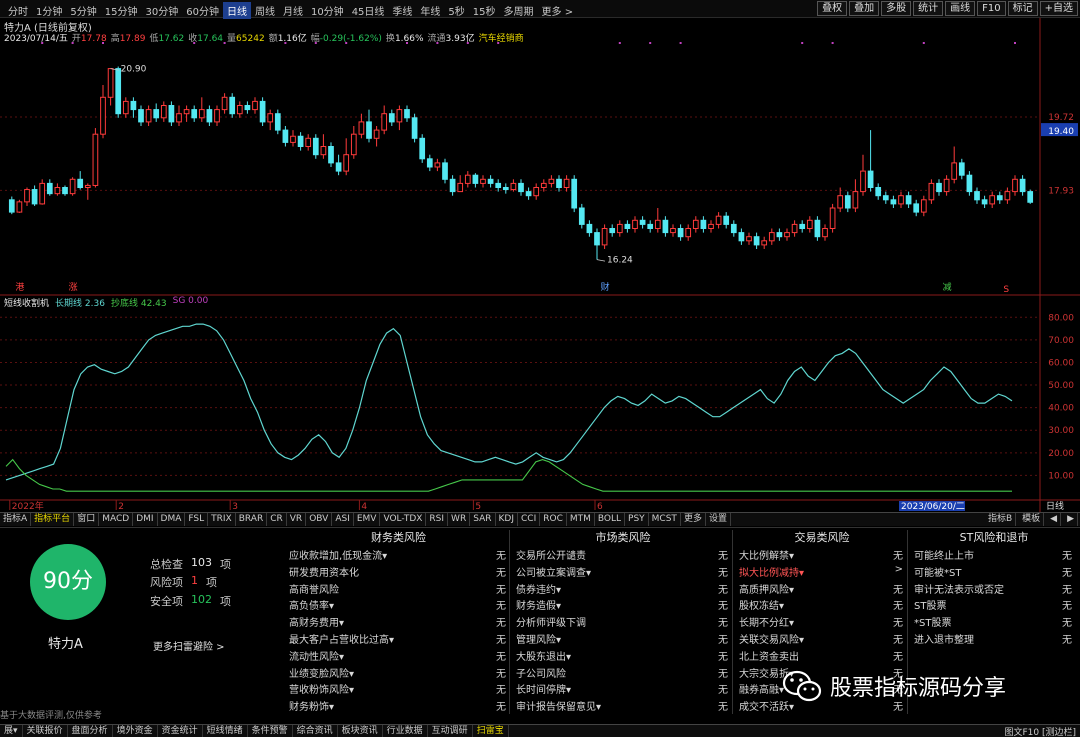 Image resolution: width=1080 pixels, height=737 pixels. I want to click on risk-item: *ST股票 无, so click(994, 622).